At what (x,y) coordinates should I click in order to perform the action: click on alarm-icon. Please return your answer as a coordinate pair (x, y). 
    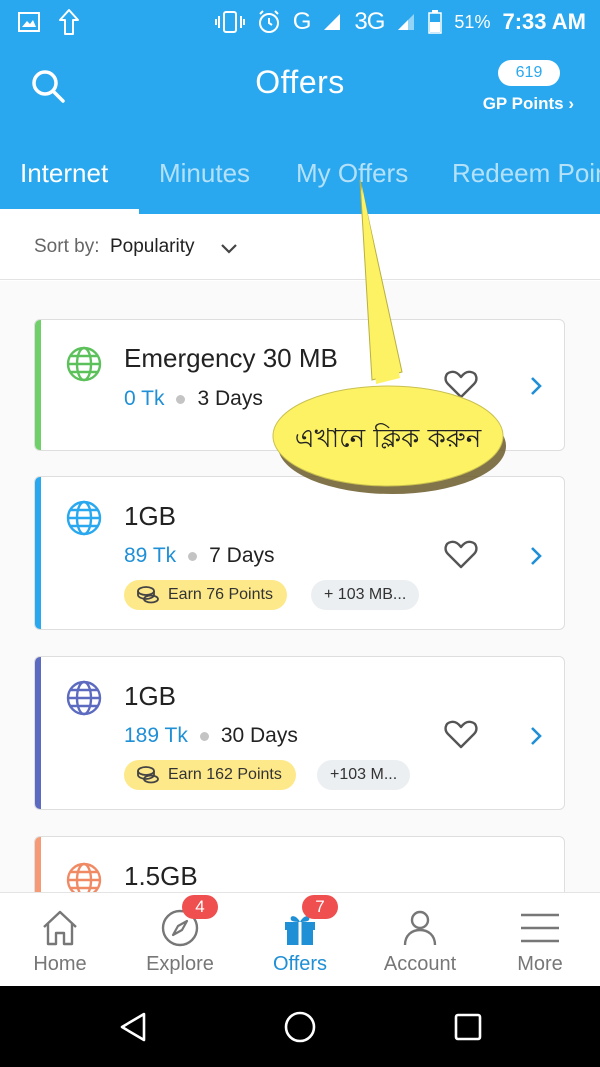
    Looking at the image, I should click on (268, 21).